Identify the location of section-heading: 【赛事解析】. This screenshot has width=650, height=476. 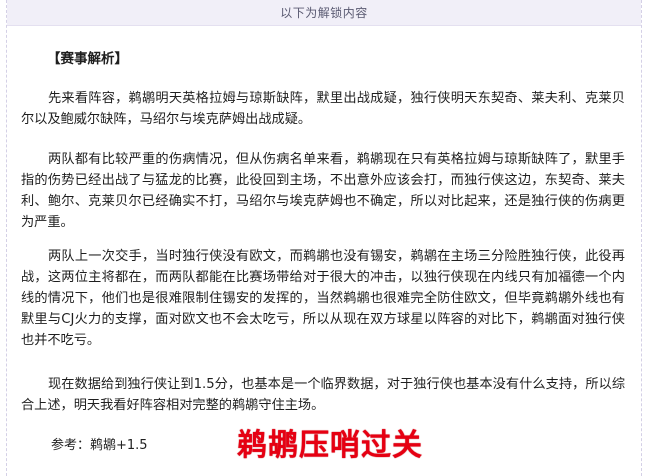
(87, 59).